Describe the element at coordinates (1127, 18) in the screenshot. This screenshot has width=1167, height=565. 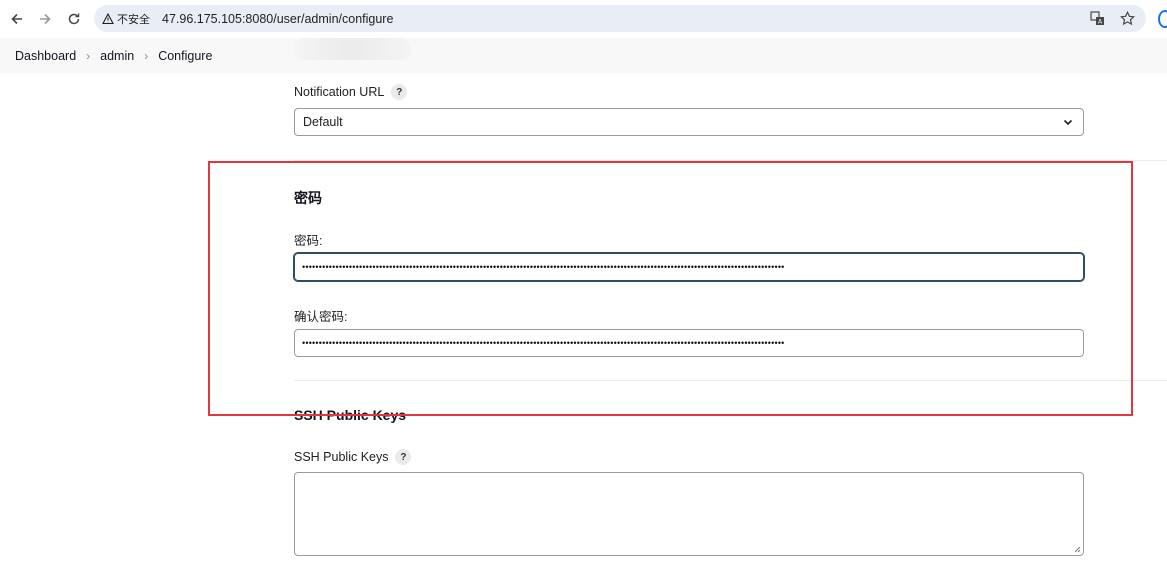
I see `star-icon` at that location.